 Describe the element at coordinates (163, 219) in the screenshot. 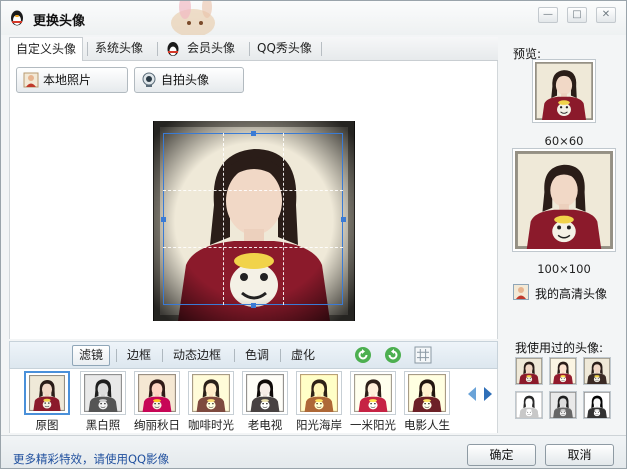

I see `crop-handle-left` at that location.